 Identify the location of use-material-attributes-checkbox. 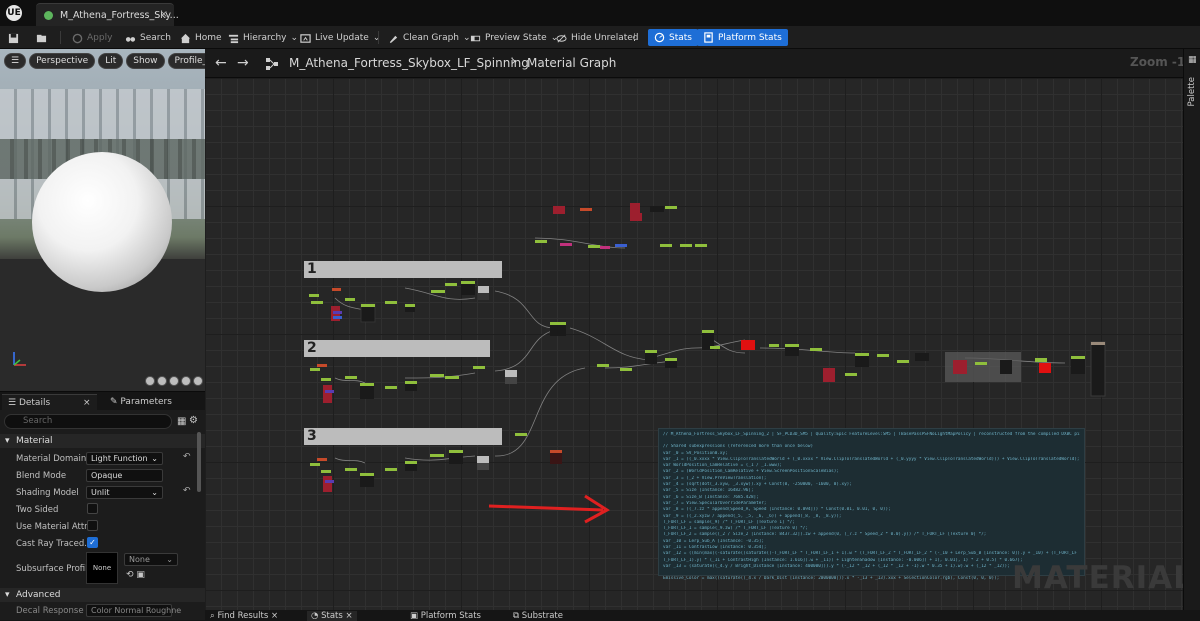
(92, 525).